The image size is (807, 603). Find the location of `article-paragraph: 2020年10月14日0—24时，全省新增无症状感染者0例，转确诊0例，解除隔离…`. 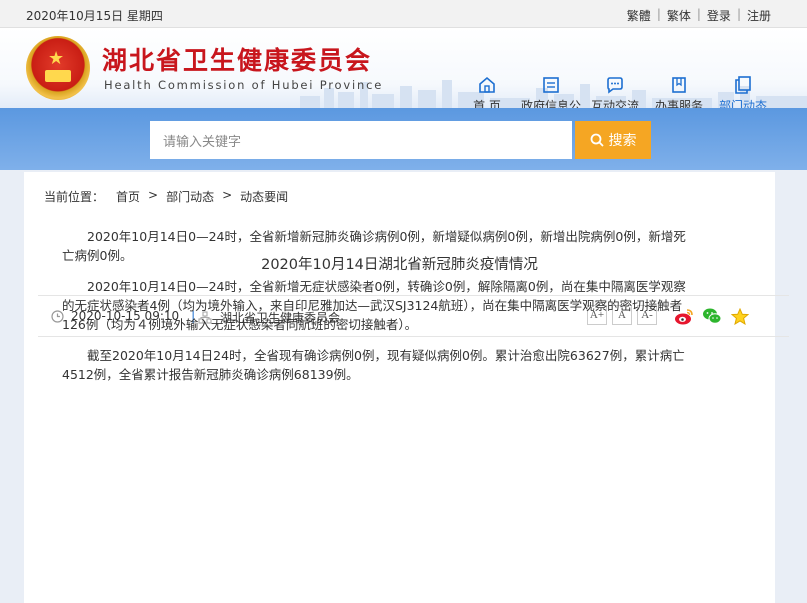

article-paragraph: 2020年10月14日0—24时，全省新增无症状感染者0例，转确诊0例，解除隔离… is located at coordinates (374, 305).